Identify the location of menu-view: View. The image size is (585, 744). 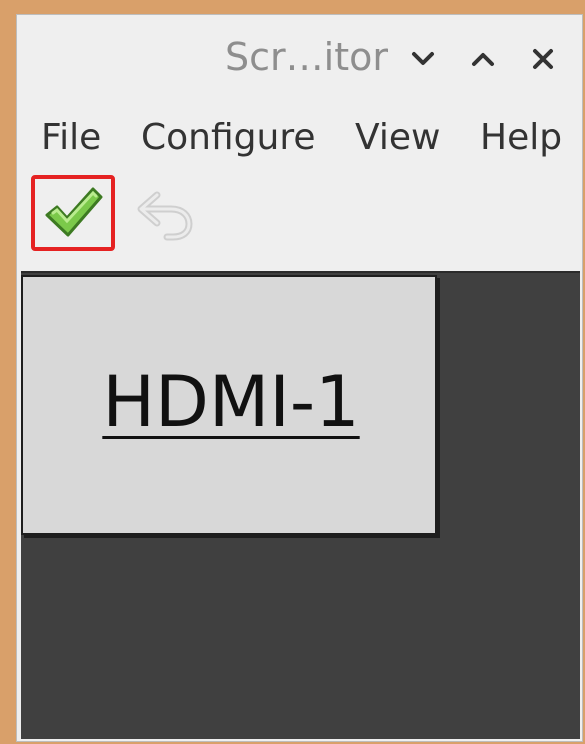
(397, 138).